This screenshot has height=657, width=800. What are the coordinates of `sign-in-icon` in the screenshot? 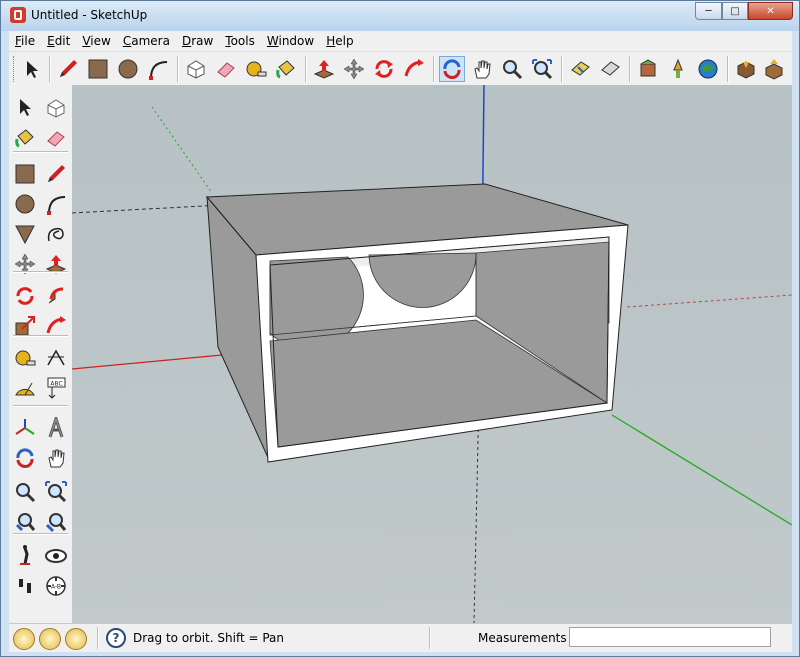 It's located at (76, 639).